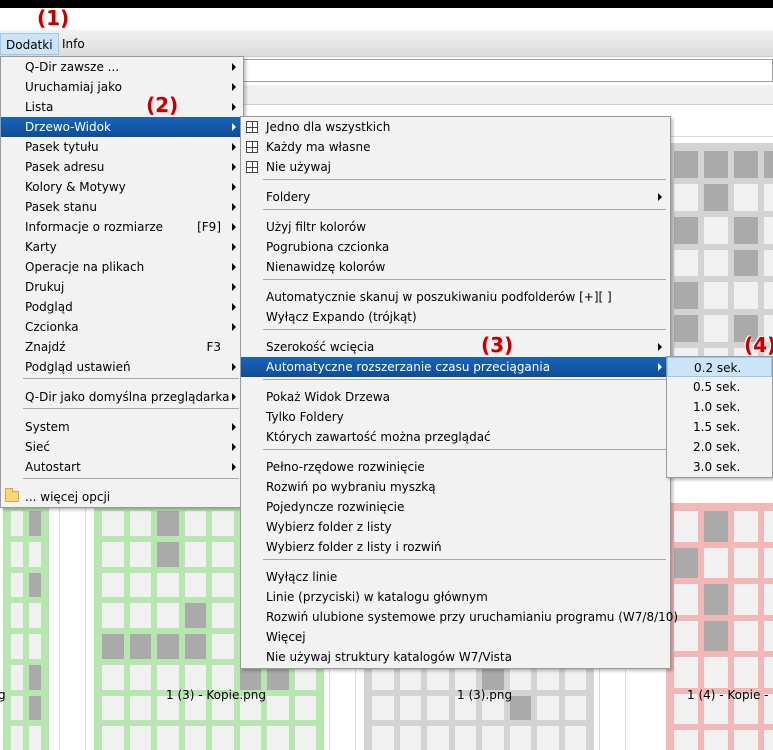  I want to click on menu-item-label: 2.0 sek., so click(717, 447).